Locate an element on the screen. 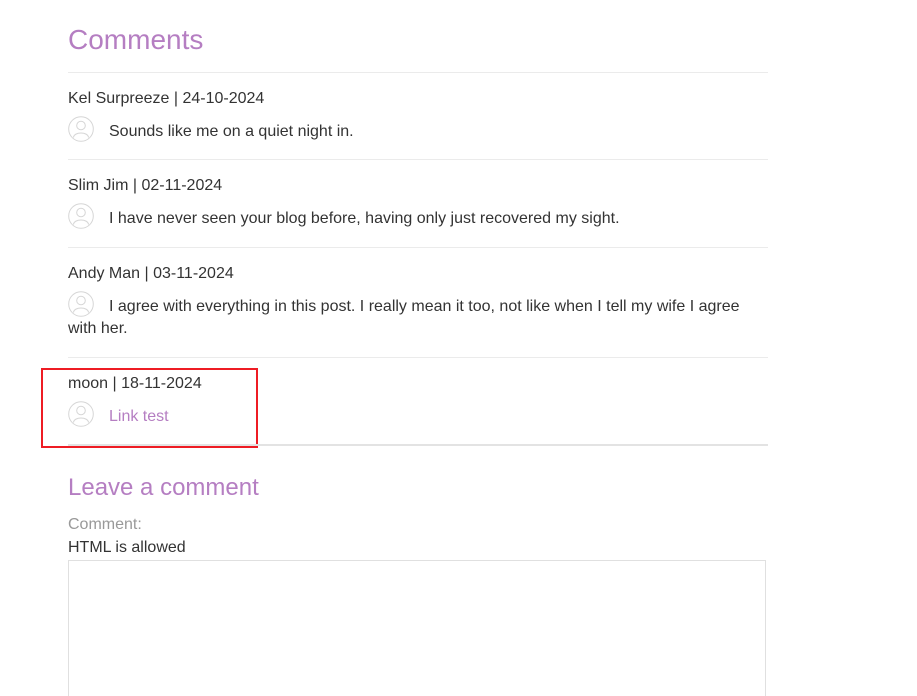  divider is located at coordinates (418, 72).